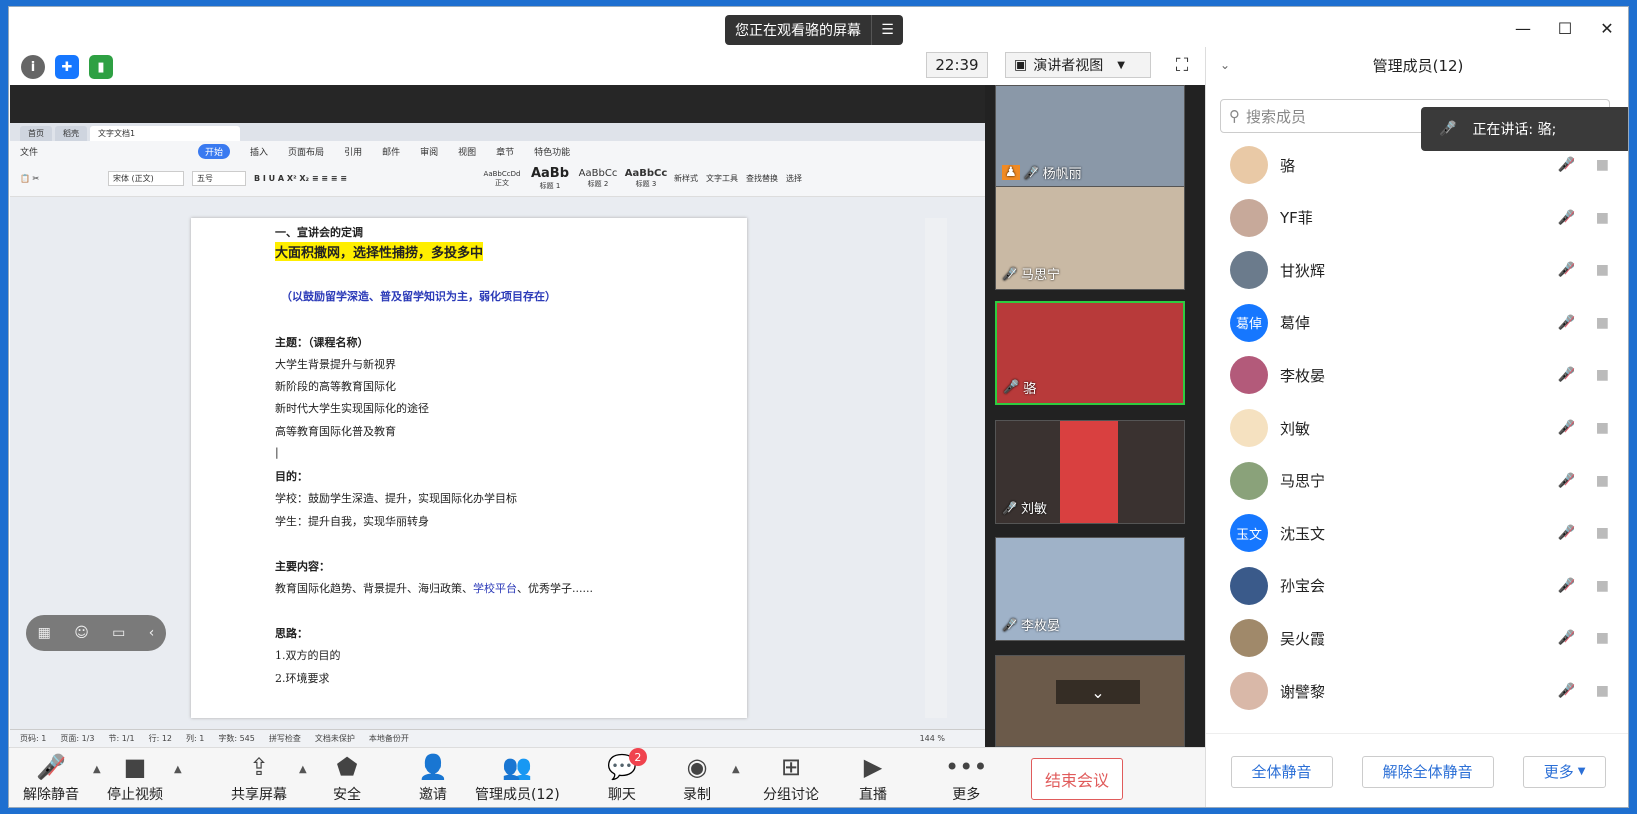 The width and height of the screenshot is (1637, 814). Describe the element at coordinates (1417, 533) in the screenshot. I see `member-row: 玉文 沈玉文 🎤̸ ■` at that location.